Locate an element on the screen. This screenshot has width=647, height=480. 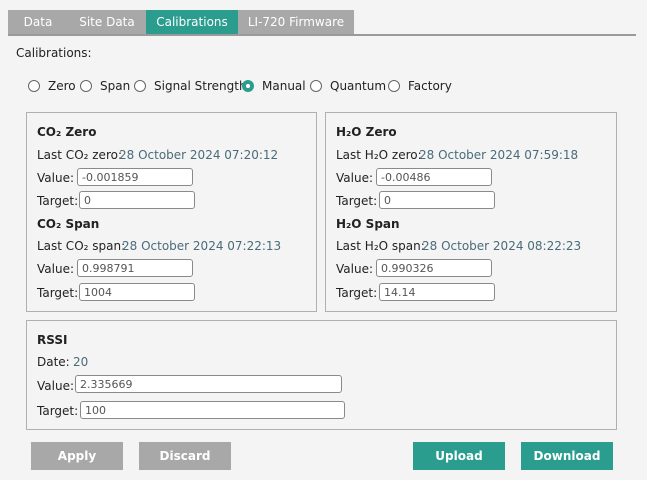
co2-span-target-input is located at coordinates (137, 292).